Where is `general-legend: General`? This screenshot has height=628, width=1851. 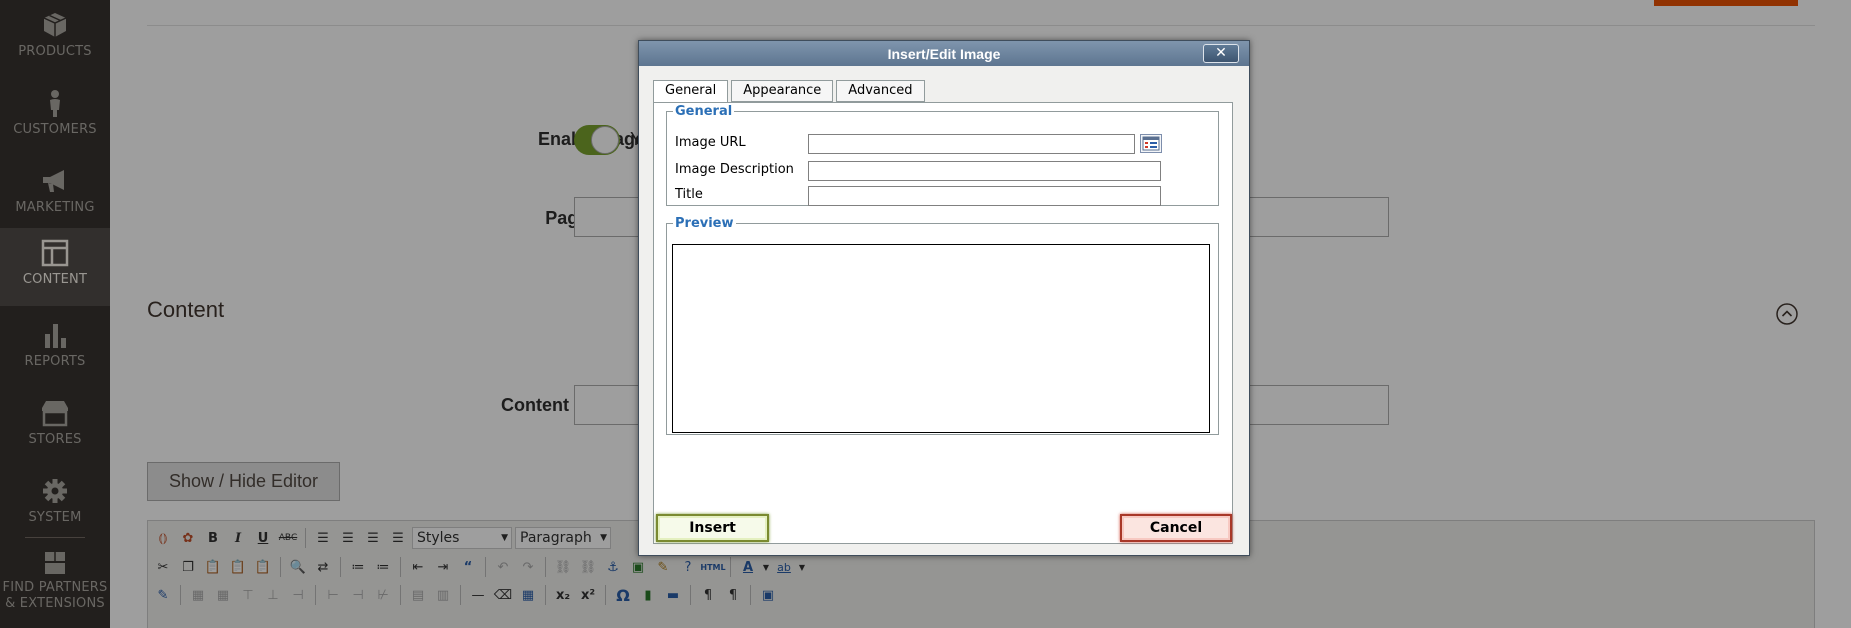 general-legend: General is located at coordinates (704, 111).